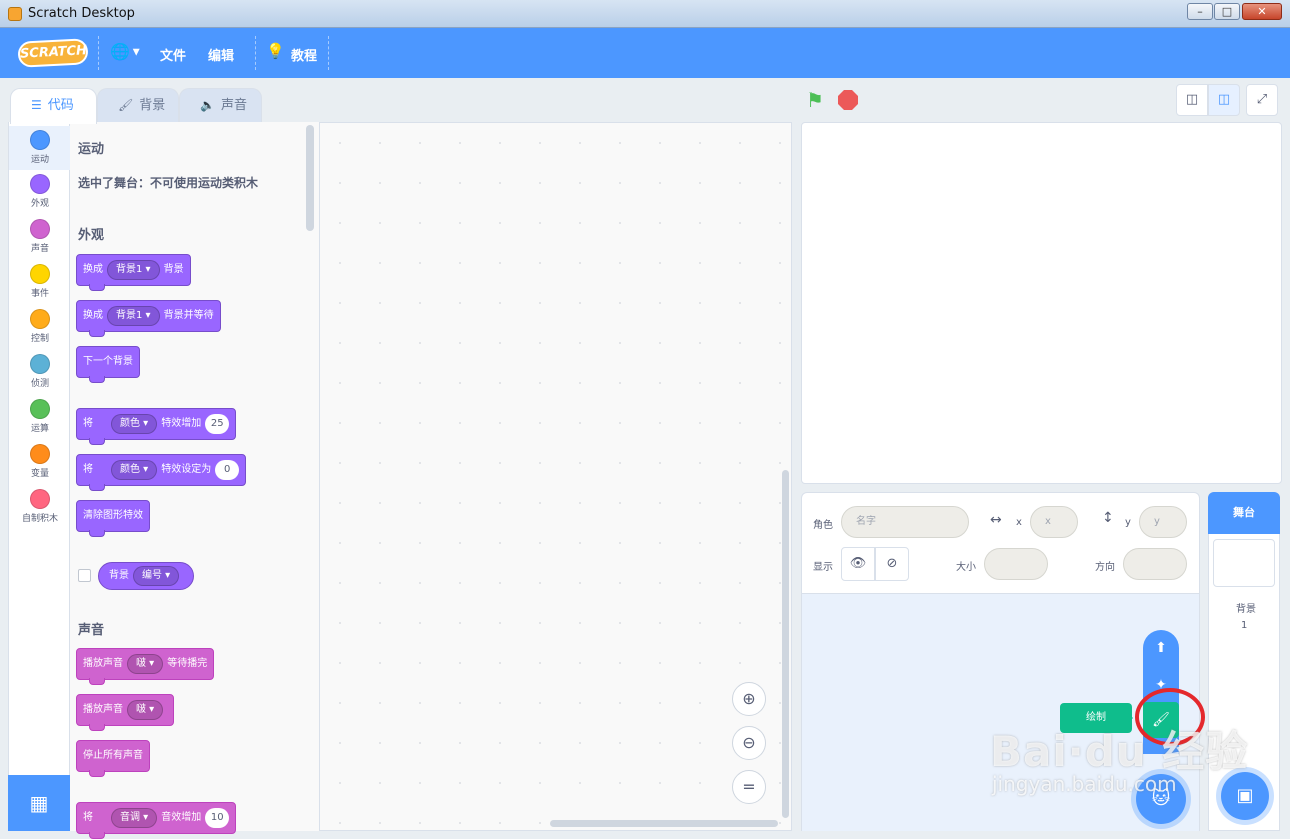  I want to click on hide-sprite-button: ⊘, so click(892, 564).